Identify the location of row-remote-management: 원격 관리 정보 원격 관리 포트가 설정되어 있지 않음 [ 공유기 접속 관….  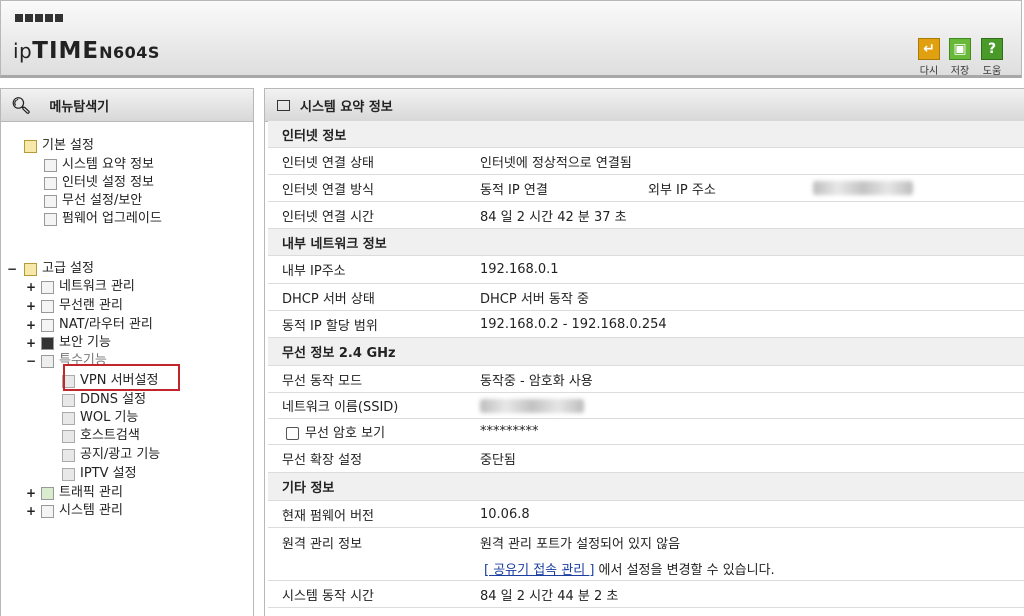
(646, 554).